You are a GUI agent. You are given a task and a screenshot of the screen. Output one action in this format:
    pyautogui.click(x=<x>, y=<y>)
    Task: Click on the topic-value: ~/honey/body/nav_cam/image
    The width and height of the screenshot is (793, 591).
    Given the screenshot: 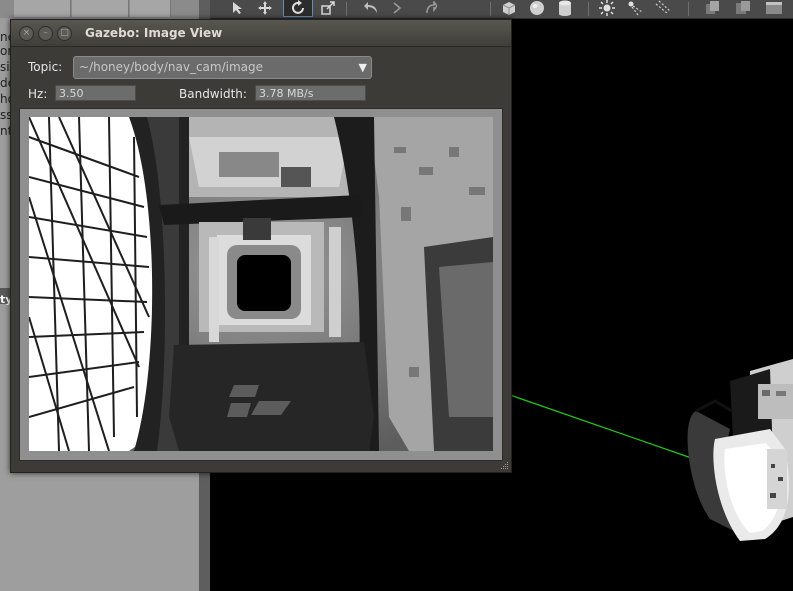 What is the action you would take?
    pyautogui.click(x=171, y=67)
    